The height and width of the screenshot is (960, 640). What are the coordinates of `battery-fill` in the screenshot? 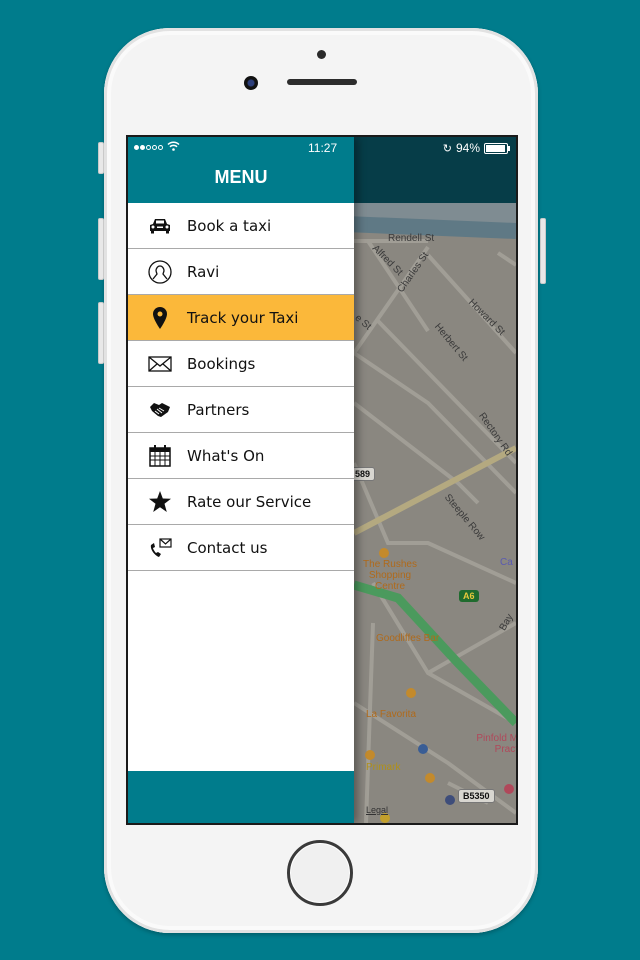 It's located at (495, 148).